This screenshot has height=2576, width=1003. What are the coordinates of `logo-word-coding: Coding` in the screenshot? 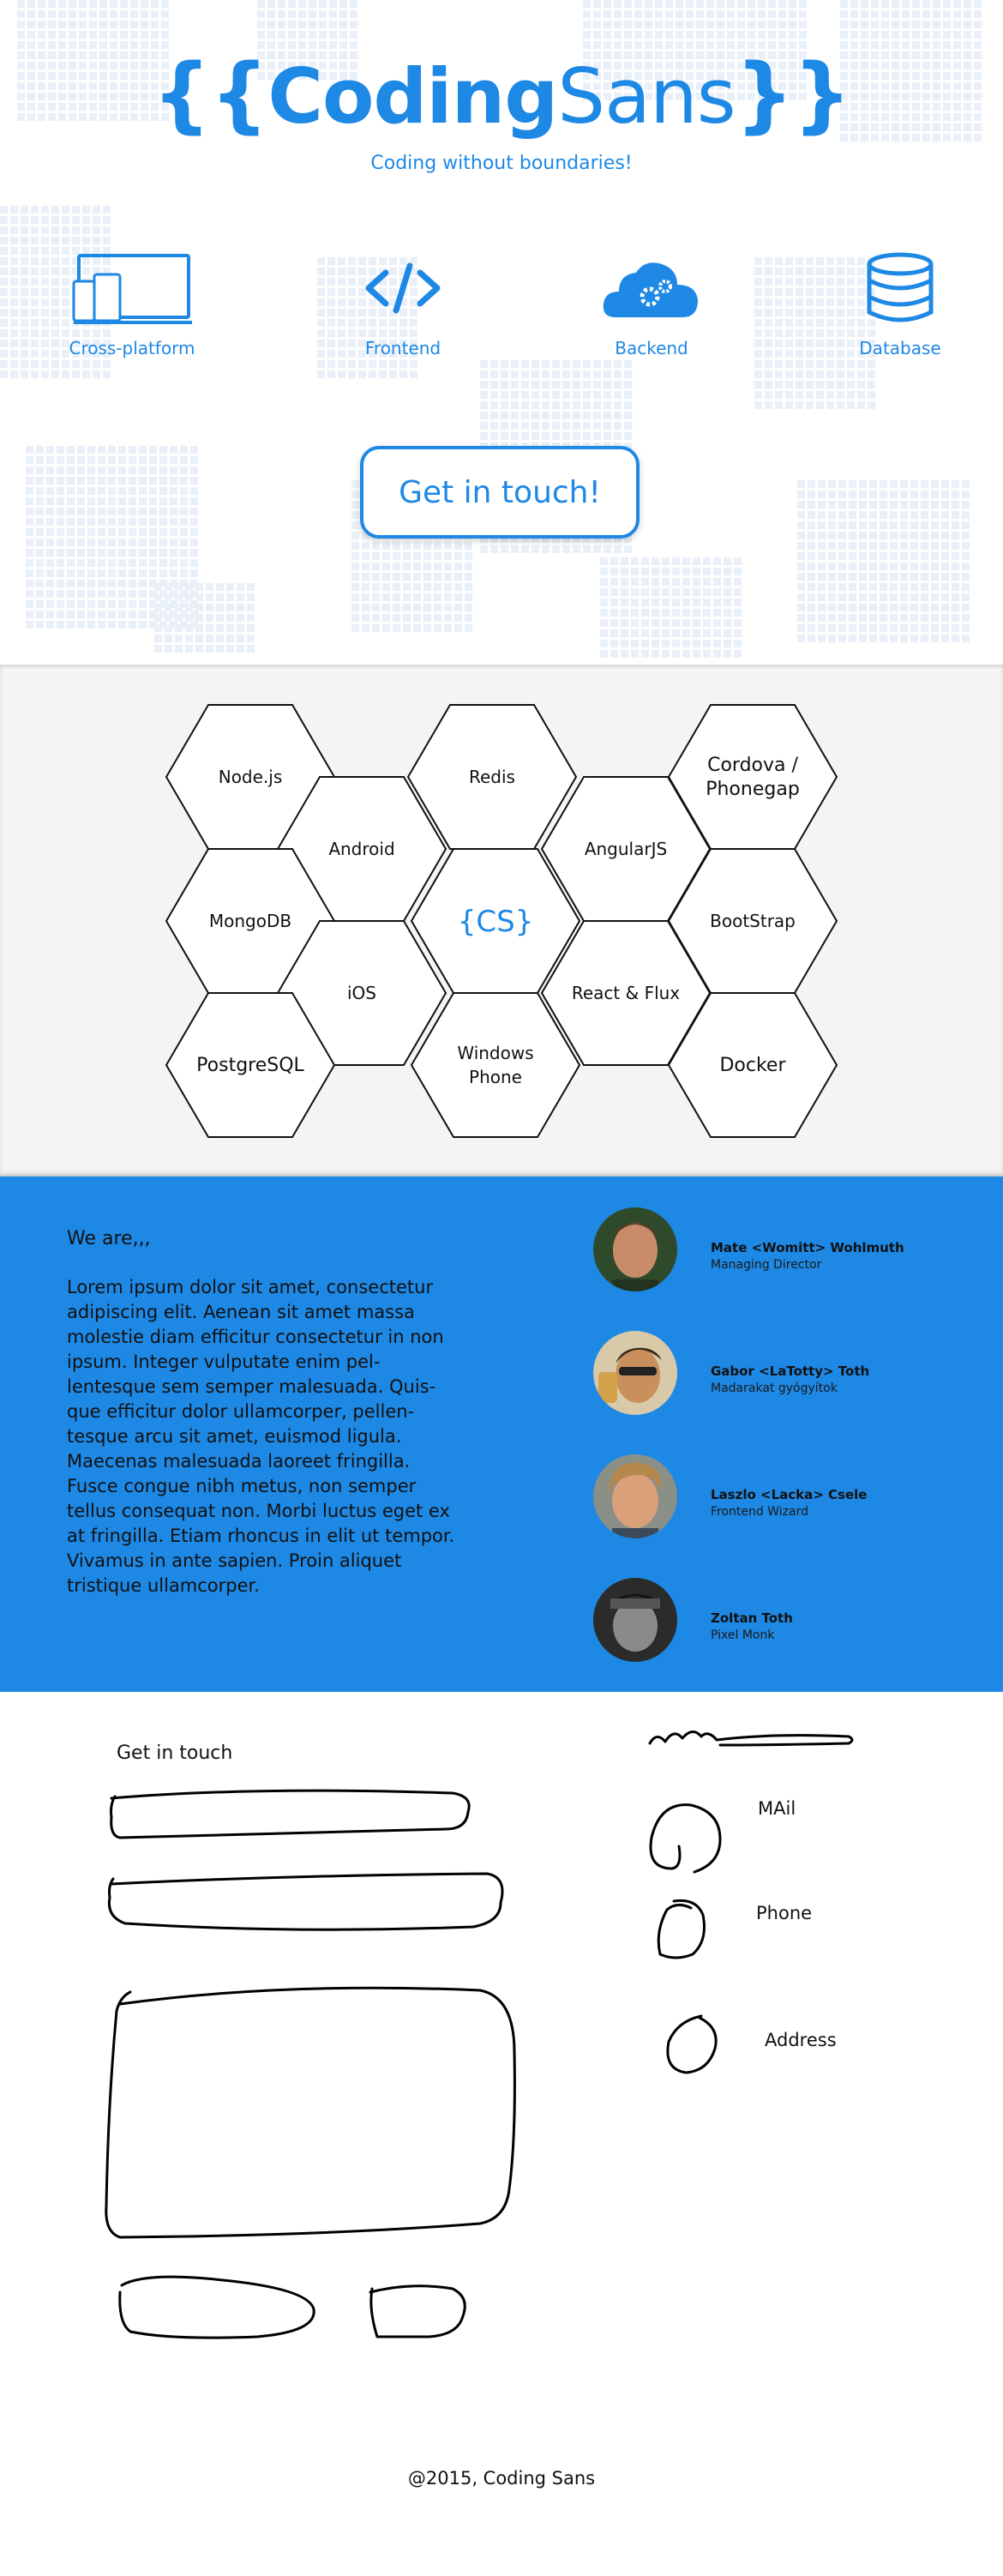 It's located at (412, 97).